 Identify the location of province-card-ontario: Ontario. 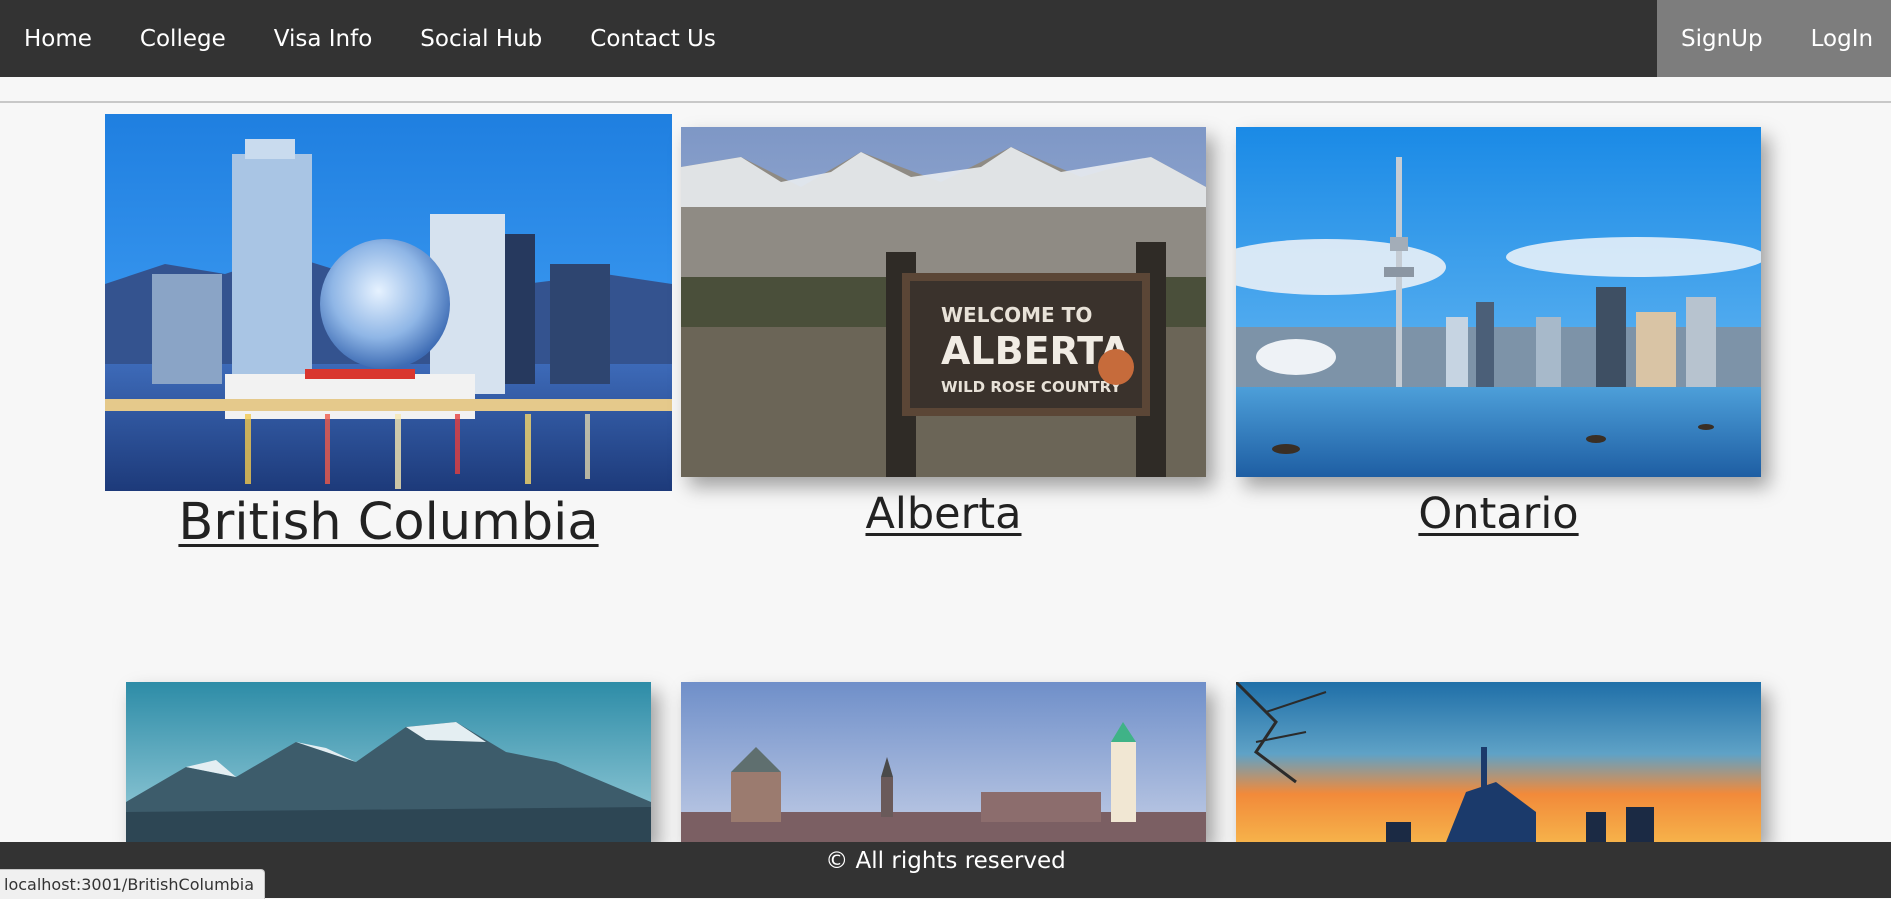
(1498, 333).